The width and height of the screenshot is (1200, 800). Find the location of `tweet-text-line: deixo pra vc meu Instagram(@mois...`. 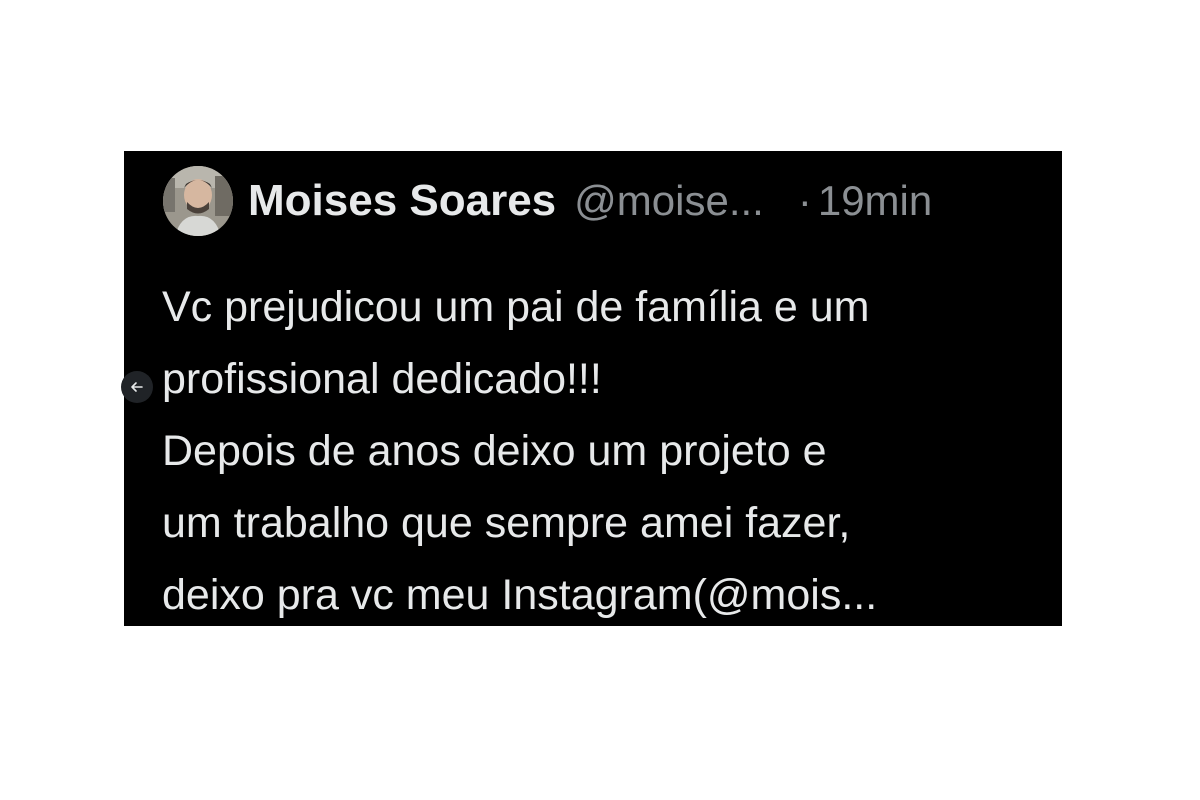

tweet-text-line: deixo pra vc meu Instagram(@mois... is located at coordinates (520, 595).